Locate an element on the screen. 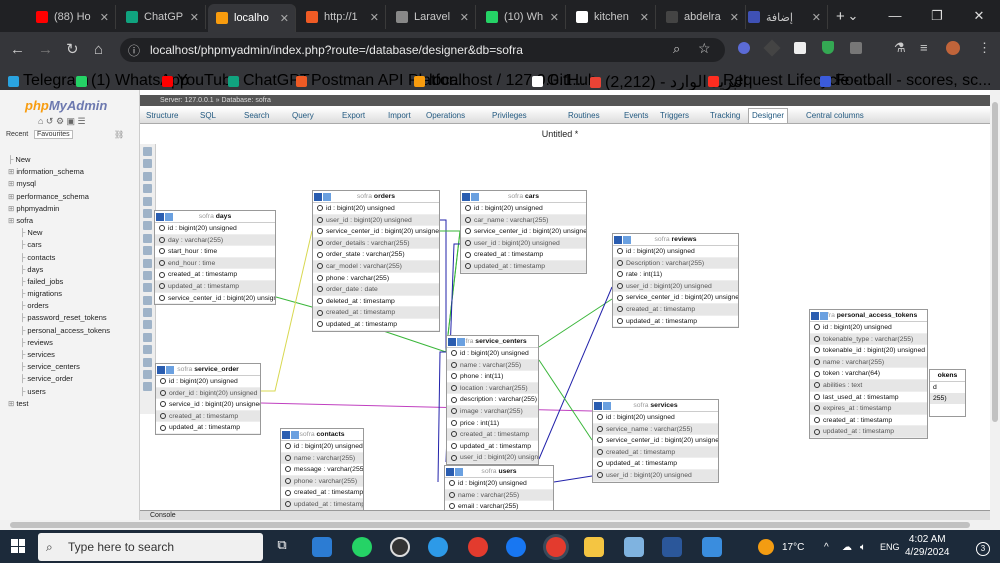 The image size is (1000, 563). bookmark-star-icon: ☆ is located at coordinates (704, 48).